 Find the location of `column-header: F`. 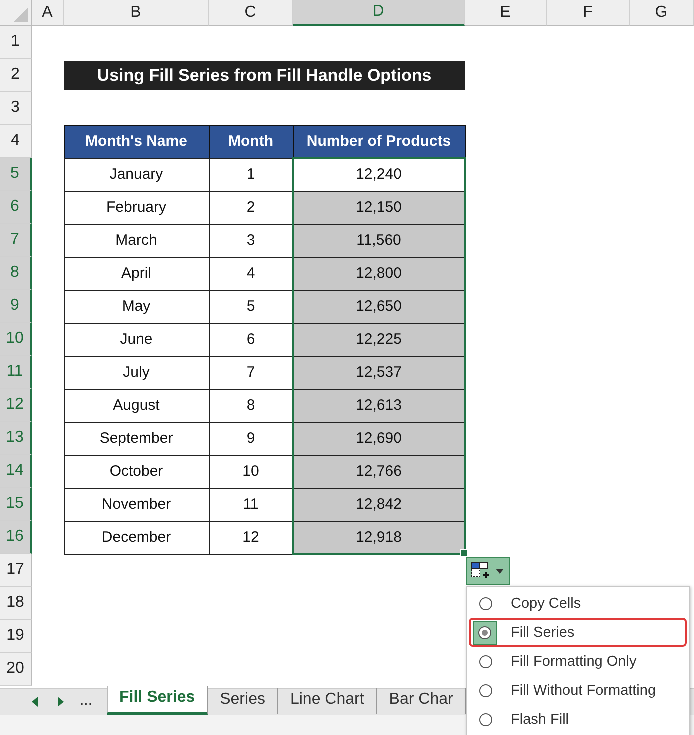

column-header: F is located at coordinates (588, 13).